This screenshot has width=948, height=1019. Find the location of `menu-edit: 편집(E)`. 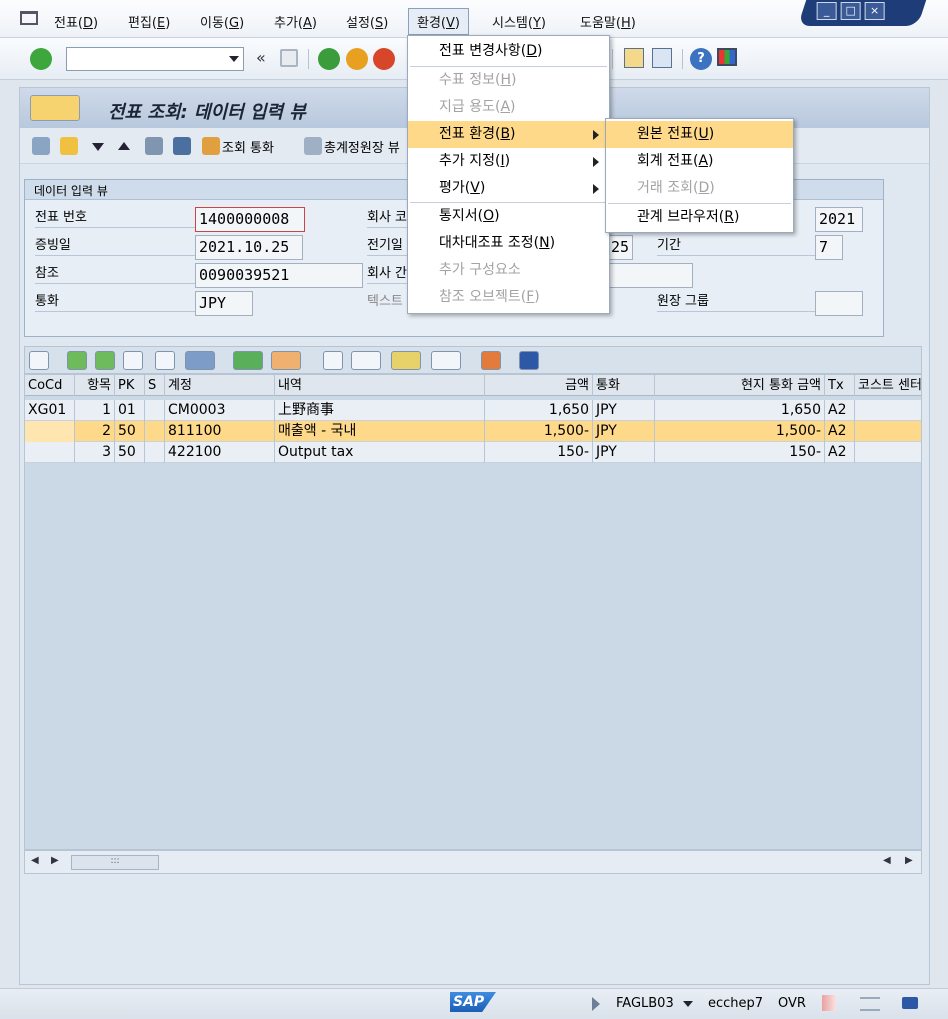

menu-edit: 편집(E) is located at coordinates (149, 21).